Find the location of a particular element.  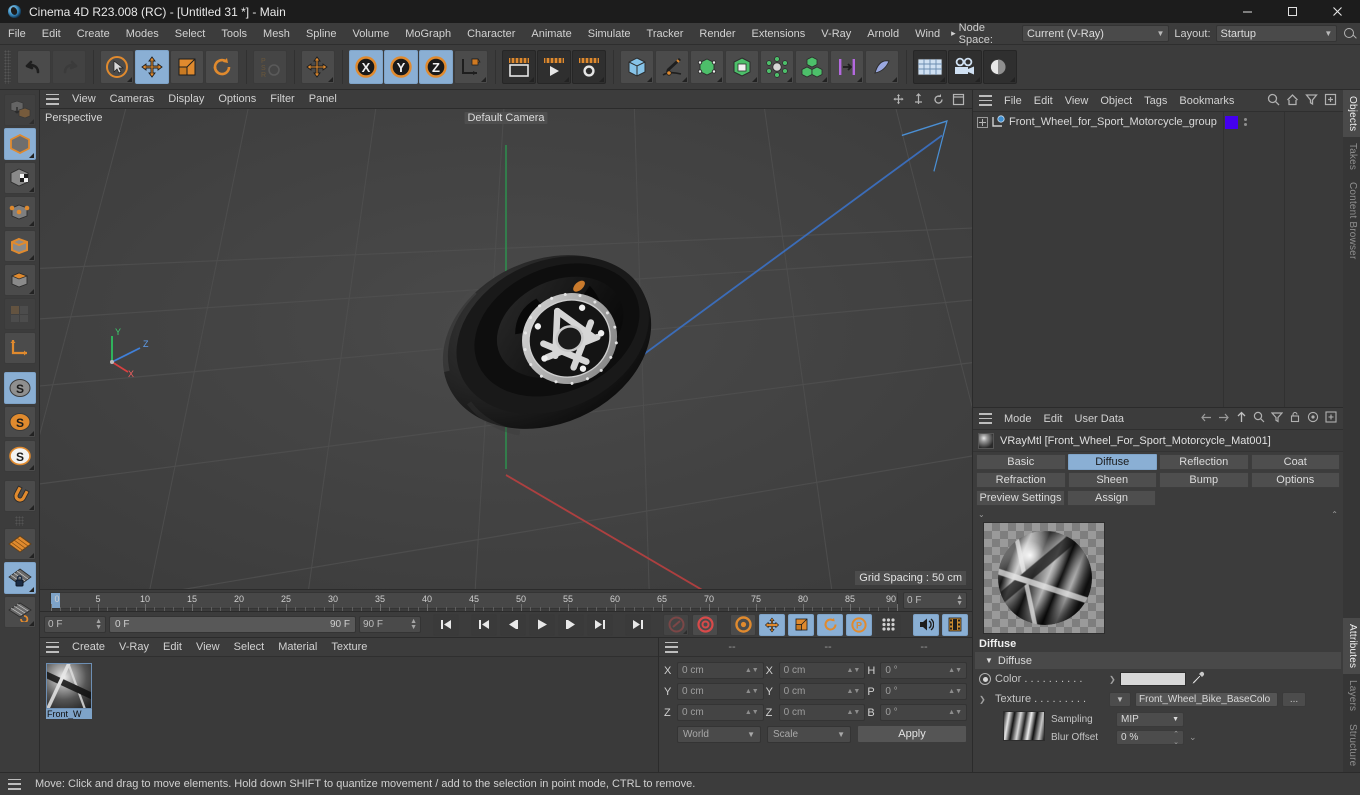

texture-dropdown-button: ▼ is located at coordinates (1120, 699).